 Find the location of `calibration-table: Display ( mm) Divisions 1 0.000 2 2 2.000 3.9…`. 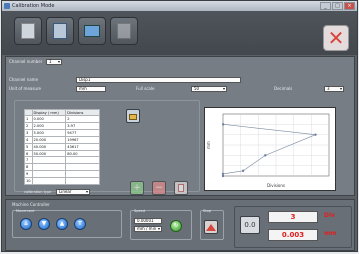

calibration-table: Display ( mm) Divisions 1 0.000 2 2 2.000 3.9… is located at coordinates (62, 146).